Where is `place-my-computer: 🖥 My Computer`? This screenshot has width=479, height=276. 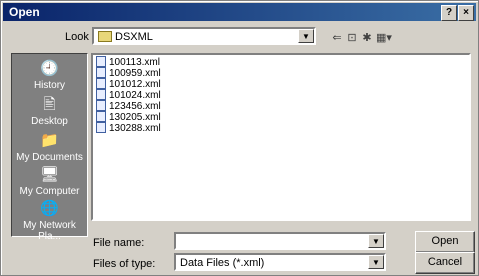
place-my-computer: 🖥 My Computer is located at coordinates (49, 181).